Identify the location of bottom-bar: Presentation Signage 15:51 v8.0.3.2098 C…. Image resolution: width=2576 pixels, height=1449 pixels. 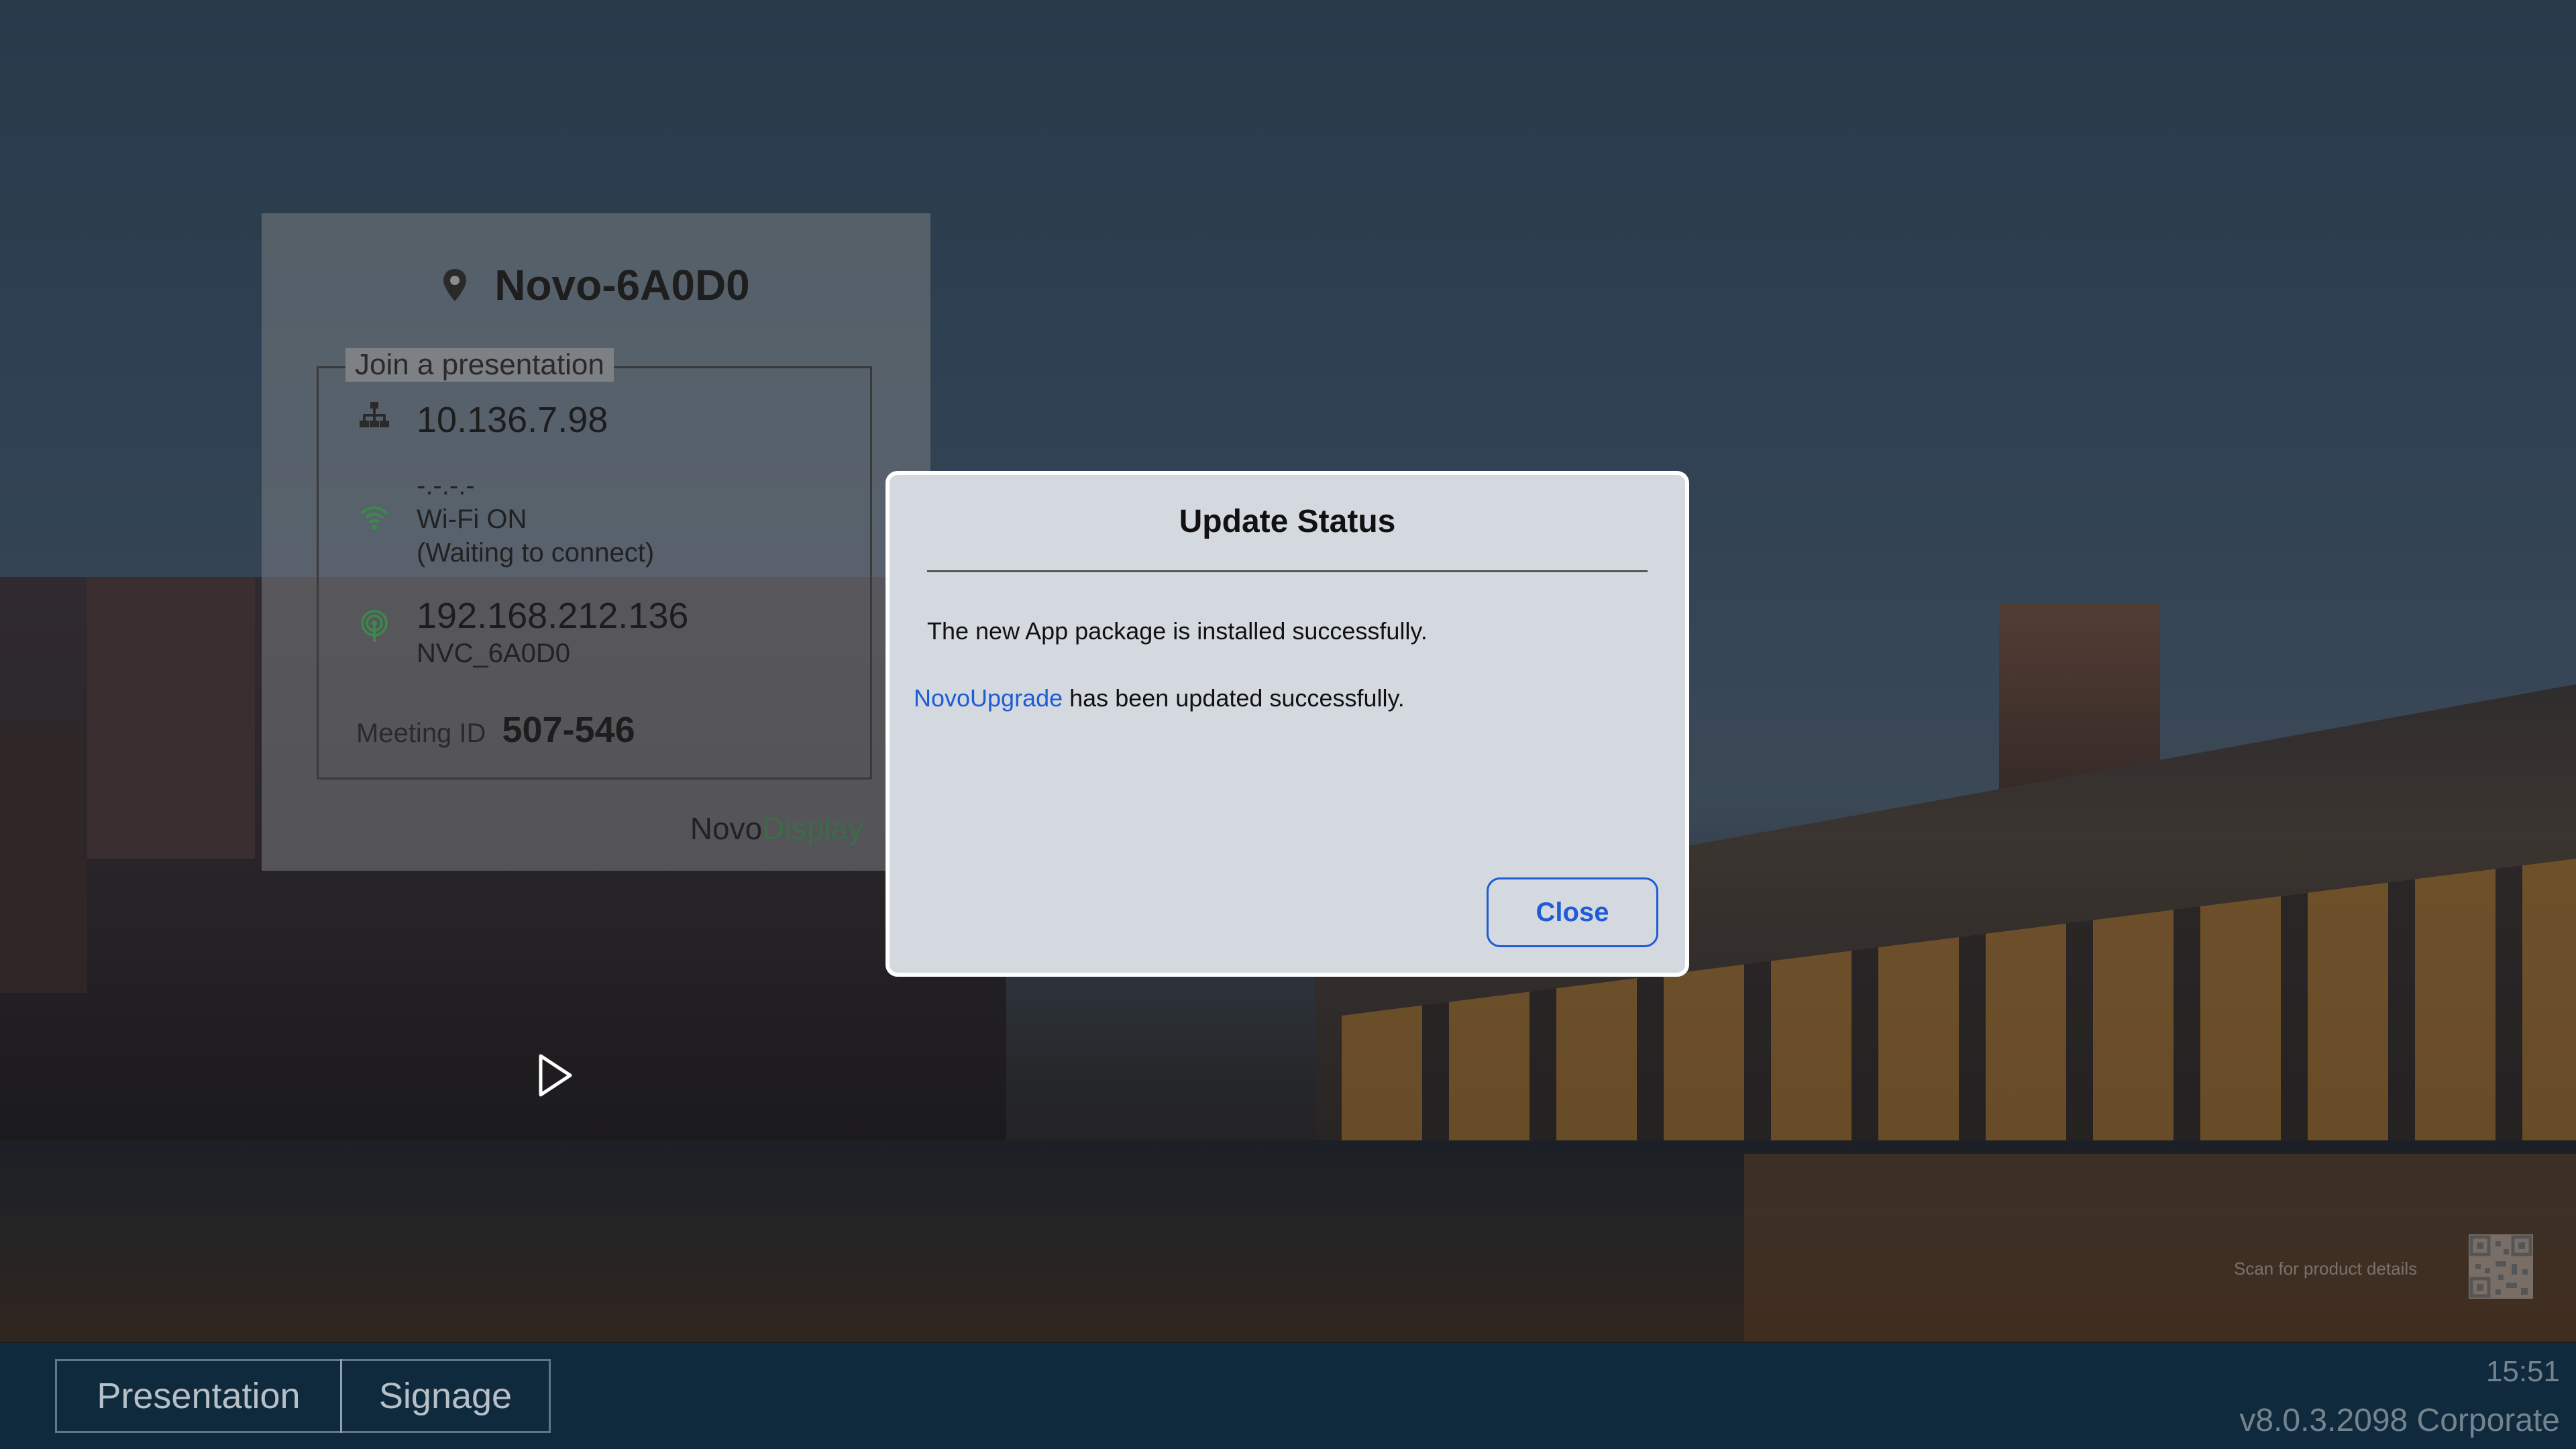
(1288, 1396).